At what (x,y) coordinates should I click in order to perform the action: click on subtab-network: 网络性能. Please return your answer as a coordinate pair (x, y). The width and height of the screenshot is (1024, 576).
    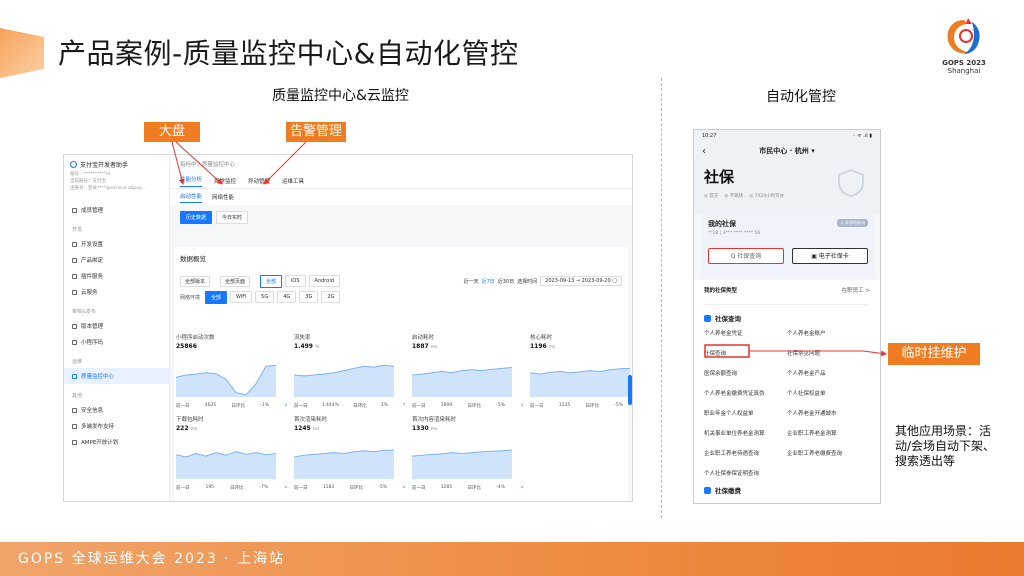
    Looking at the image, I should click on (223, 197).